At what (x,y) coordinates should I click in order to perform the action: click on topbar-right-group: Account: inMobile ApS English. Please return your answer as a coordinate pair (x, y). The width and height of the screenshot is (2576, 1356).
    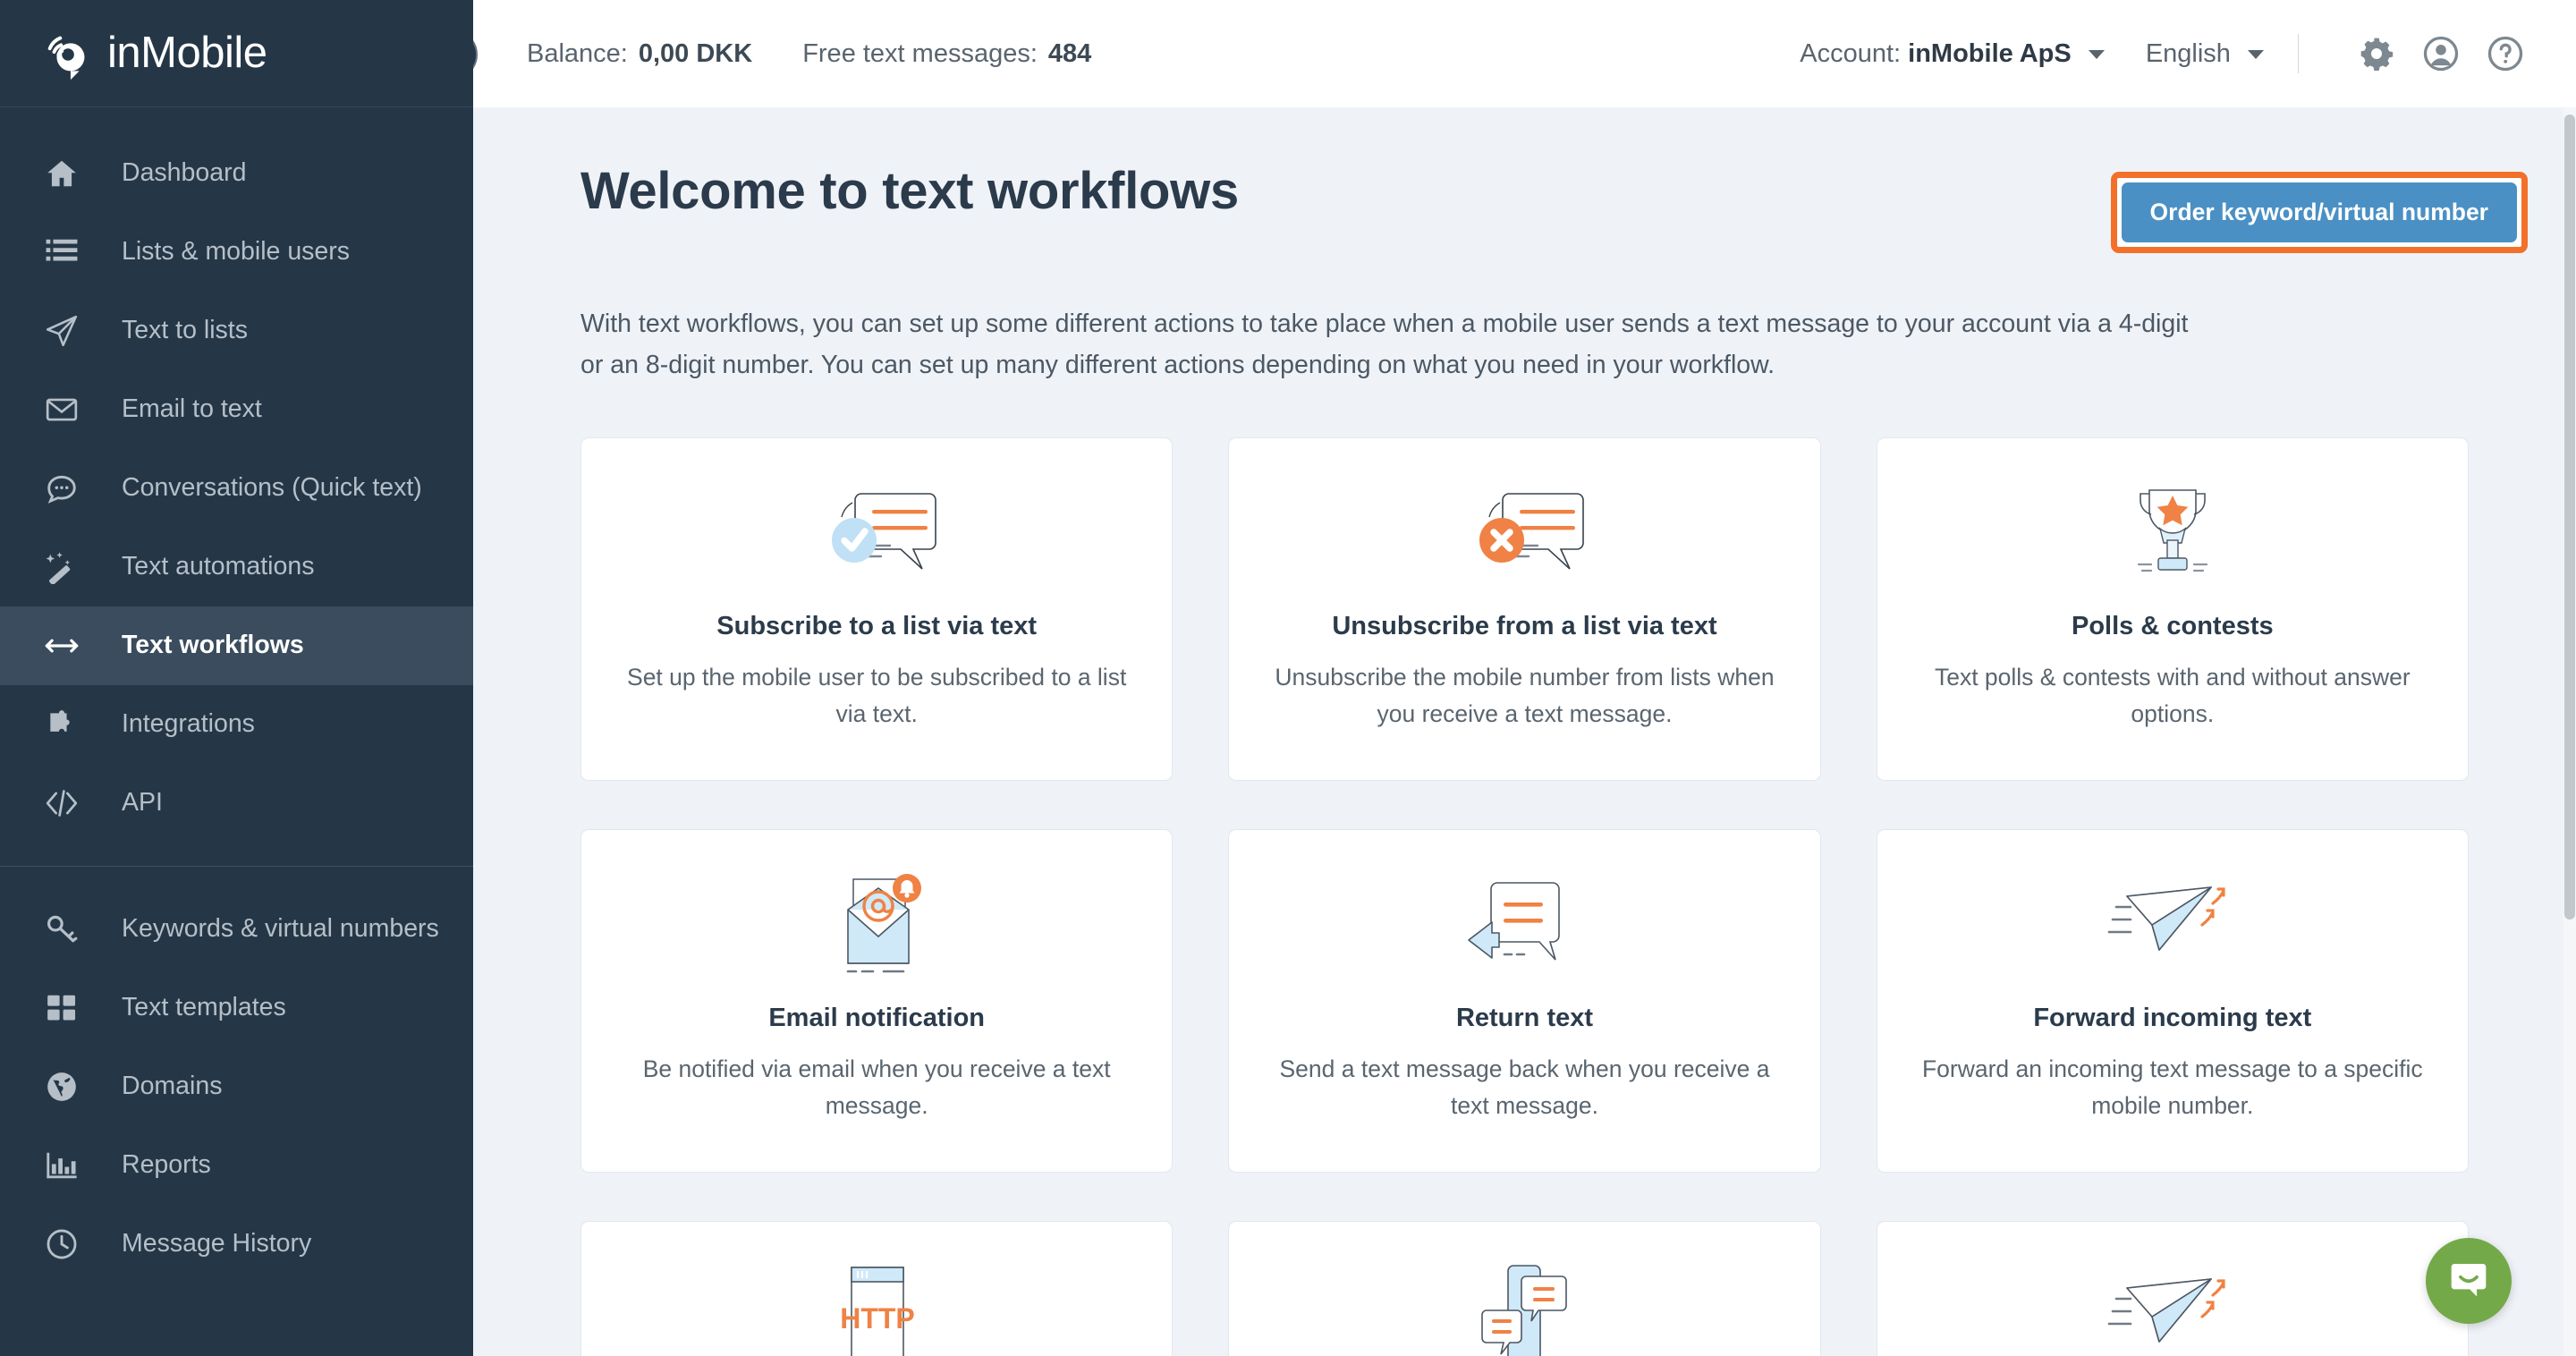
    Looking at the image, I should click on (2163, 53).